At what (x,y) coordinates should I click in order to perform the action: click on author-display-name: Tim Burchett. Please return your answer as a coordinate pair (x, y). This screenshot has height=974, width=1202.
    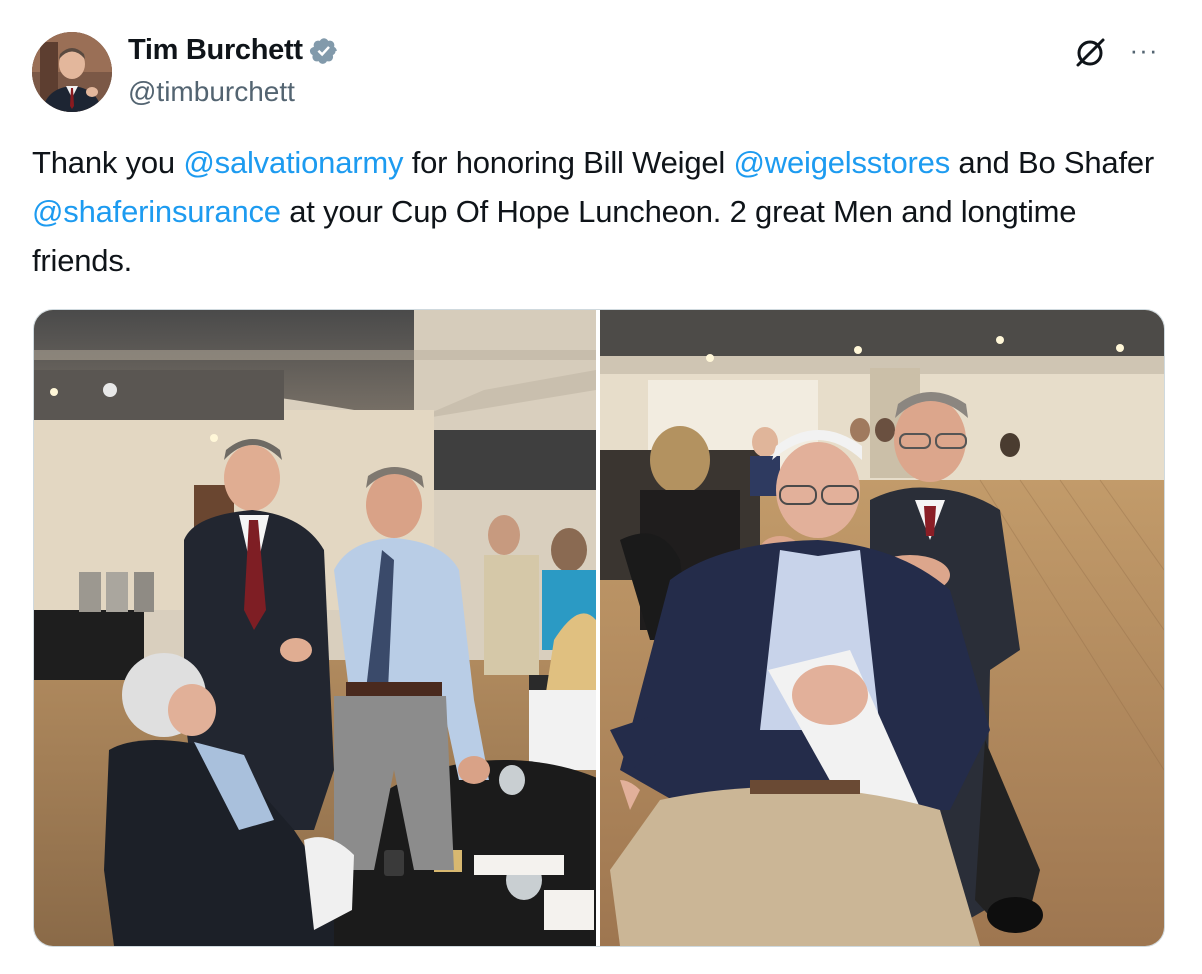
    Looking at the image, I should click on (215, 50).